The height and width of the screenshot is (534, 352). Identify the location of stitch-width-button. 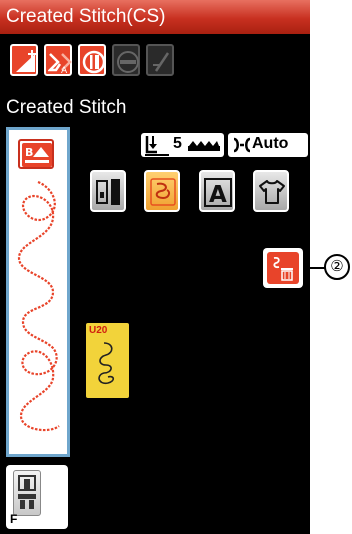
(126, 60).